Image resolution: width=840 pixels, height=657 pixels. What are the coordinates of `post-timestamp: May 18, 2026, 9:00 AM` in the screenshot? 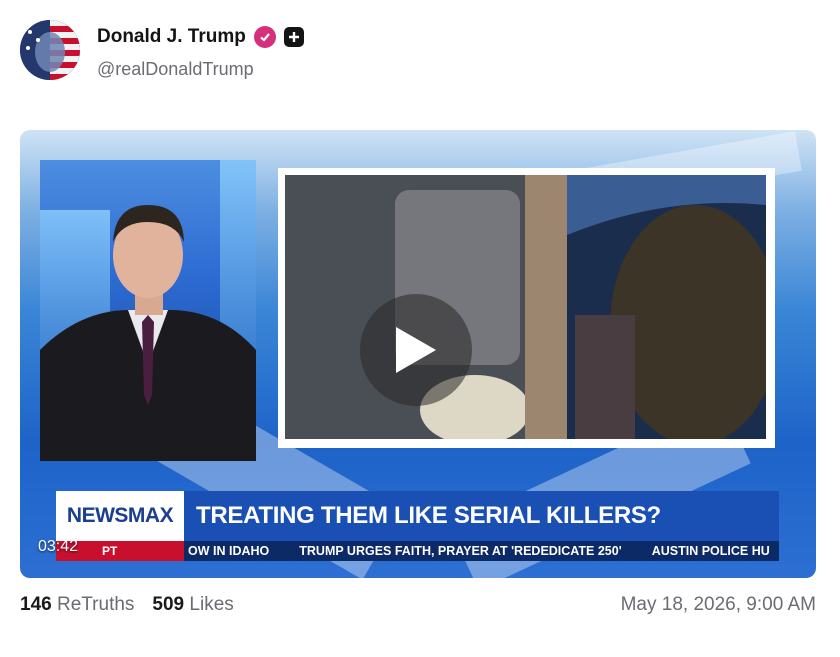 It's located at (718, 605).